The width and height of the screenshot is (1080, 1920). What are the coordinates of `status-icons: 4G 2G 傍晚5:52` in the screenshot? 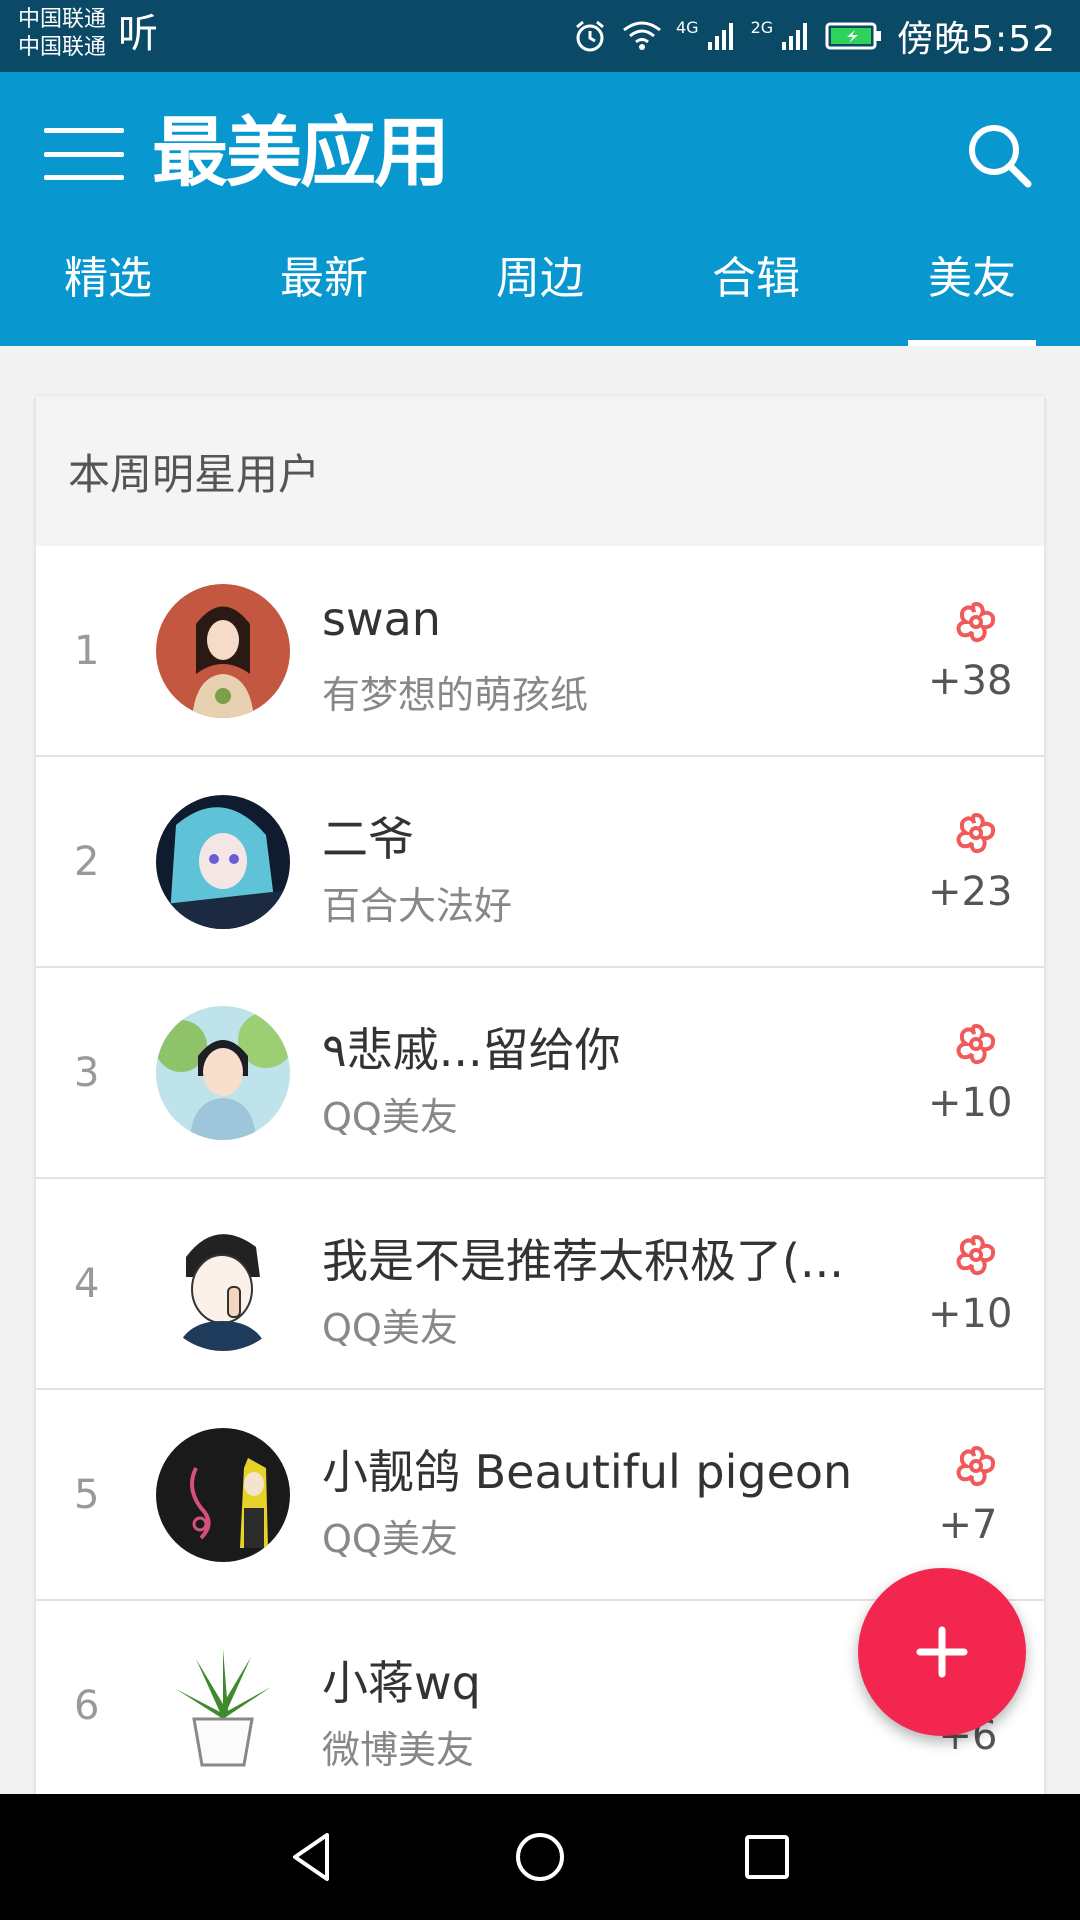 It's located at (814, 36).